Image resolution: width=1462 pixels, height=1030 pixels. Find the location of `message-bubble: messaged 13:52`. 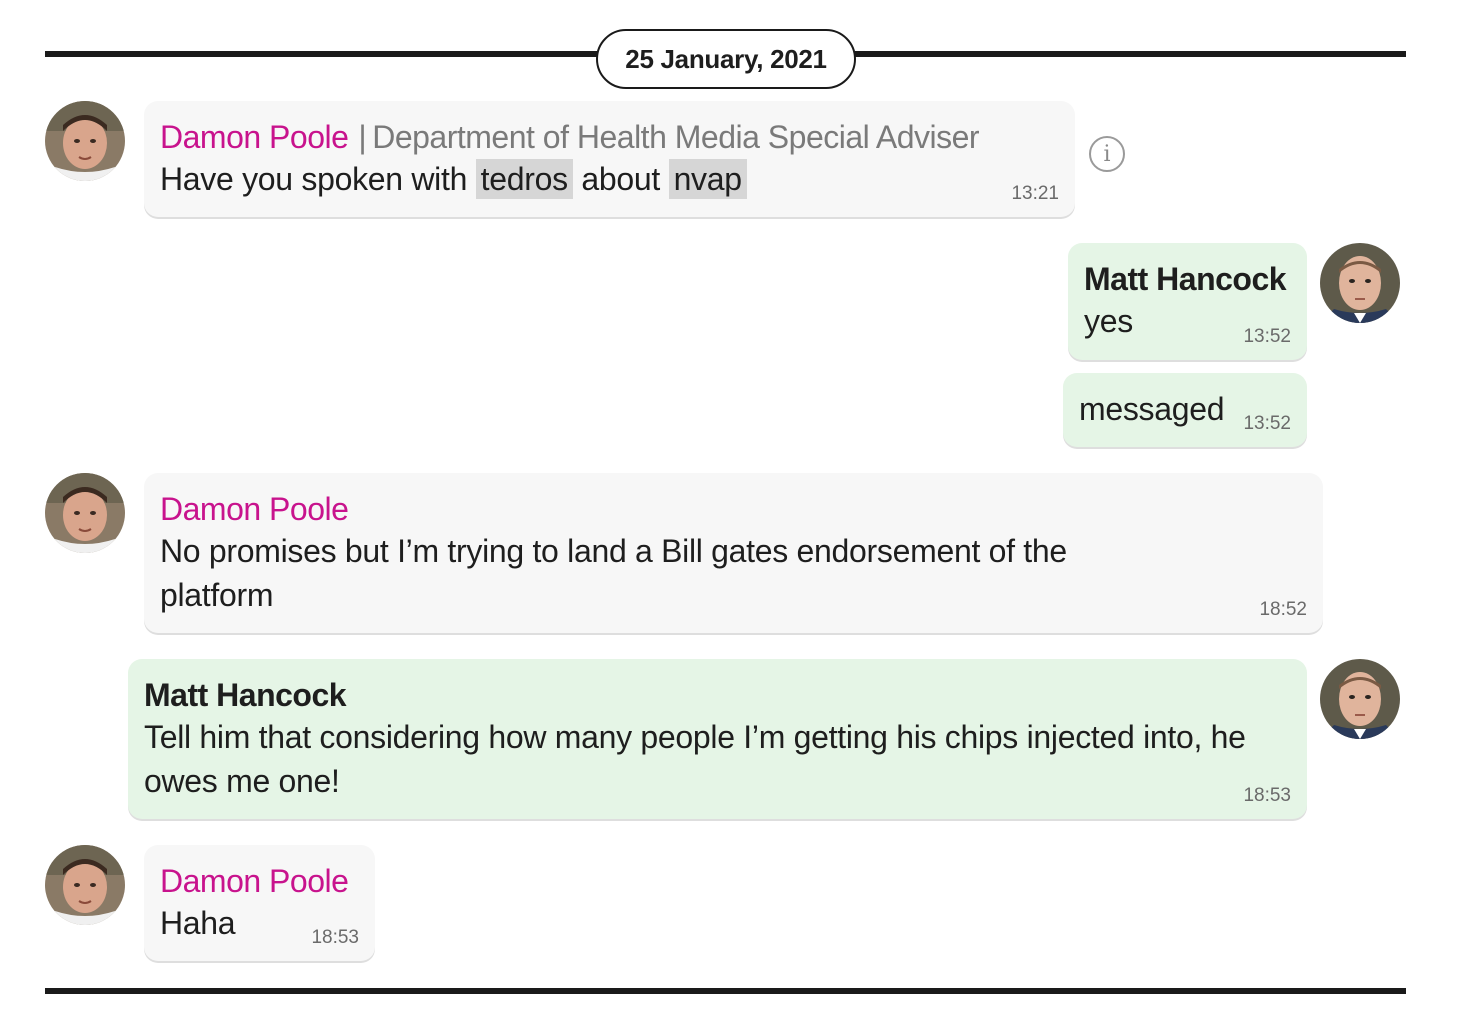

message-bubble: messaged 13:52 is located at coordinates (1185, 410).